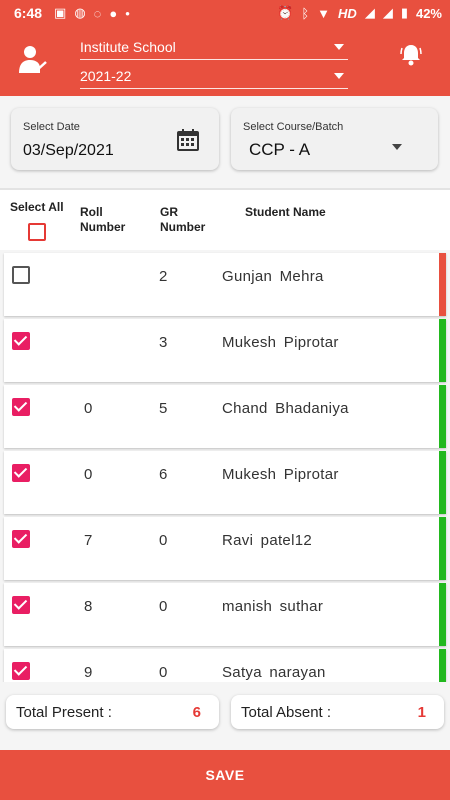  I want to click on calendar-icon, so click(188, 140).